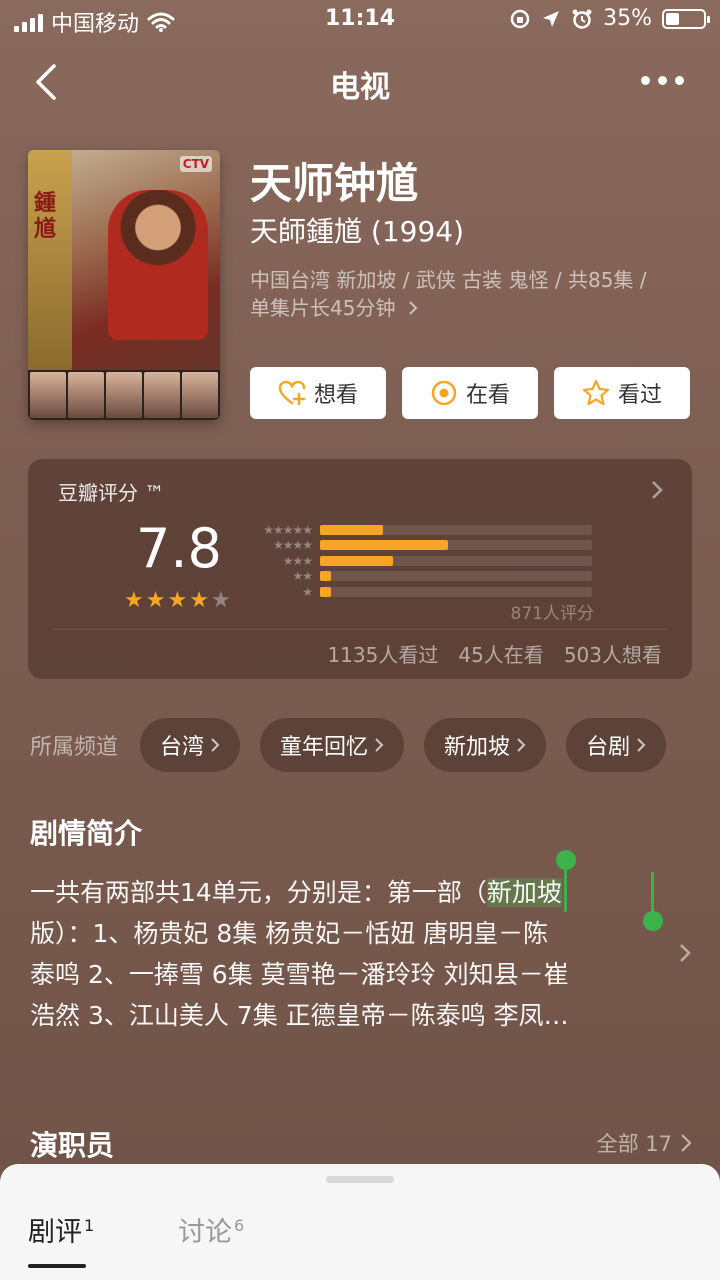 The width and height of the screenshot is (720, 1280). Describe the element at coordinates (89, 1225) in the screenshot. I see `tab-reviews-count: 1` at that location.